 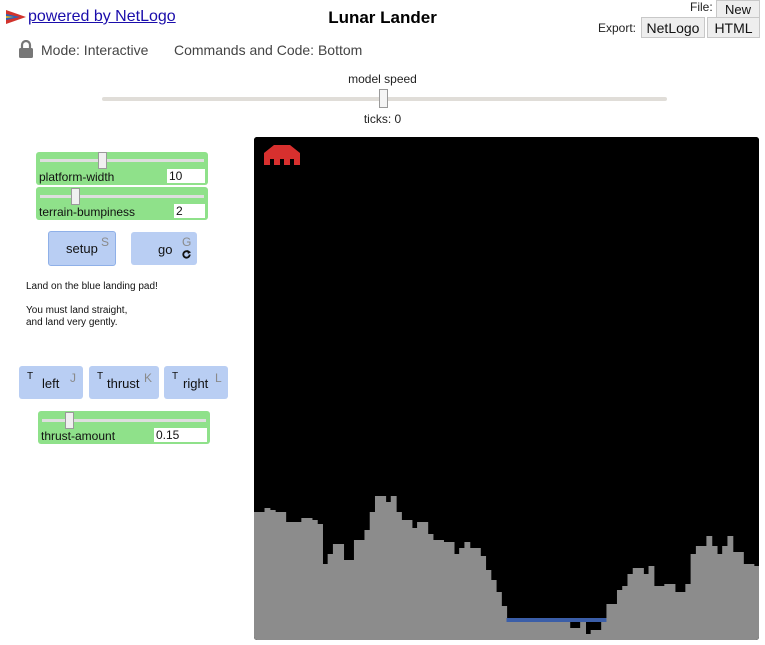 What do you see at coordinates (122, 203) in the screenshot?
I see `terrain-bumpiness-slider: terrain-bumpiness 2` at bounding box center [122, 203].